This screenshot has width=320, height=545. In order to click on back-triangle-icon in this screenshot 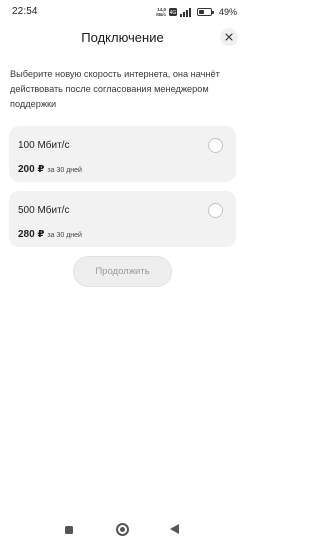, I will do `click(174, 529)`.